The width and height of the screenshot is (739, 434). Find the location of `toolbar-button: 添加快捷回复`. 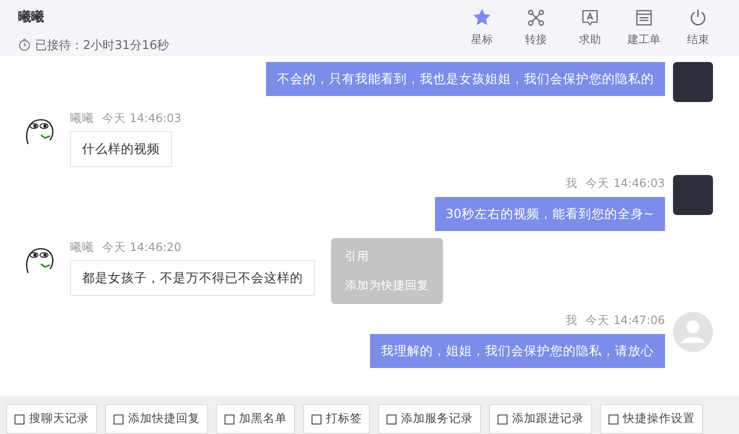

toolbar-button: 添加快捷回复 is located at coordinates (156, 419).